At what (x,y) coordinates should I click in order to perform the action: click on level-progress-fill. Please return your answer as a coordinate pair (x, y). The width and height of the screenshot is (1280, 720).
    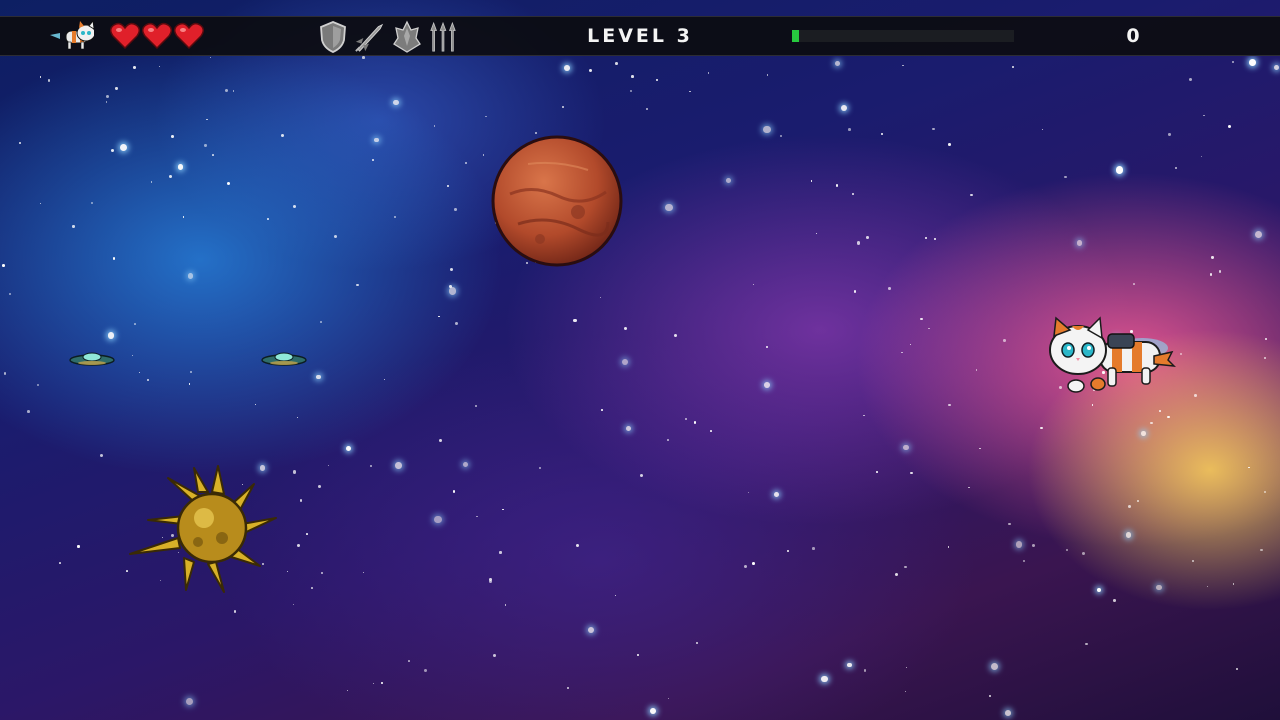
    Looking at the image, I should click on (795, 36).